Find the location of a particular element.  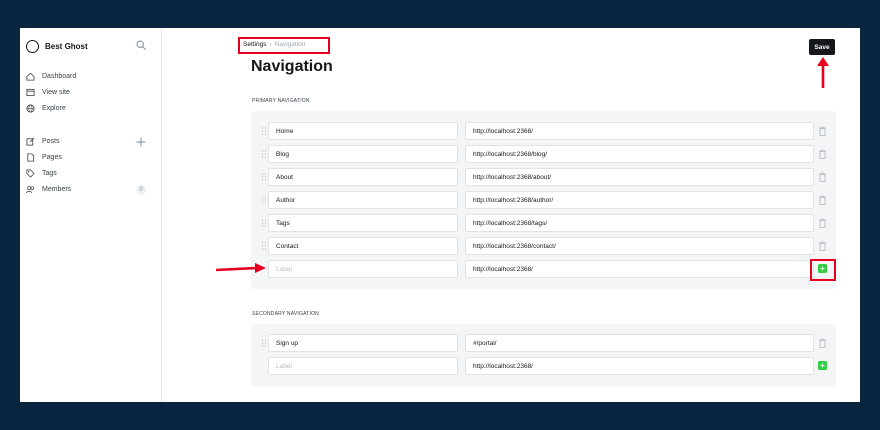

nav-label-input: About is located at coordinates (363, 177).